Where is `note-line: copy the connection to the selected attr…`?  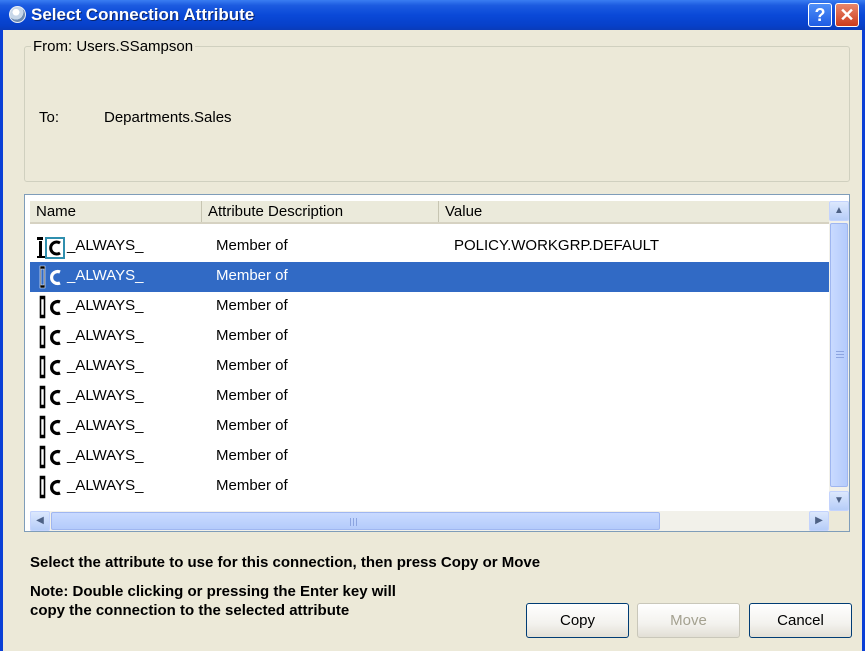
note-line: copy the connection to the selected attr… is located at coordinates (190, 610).